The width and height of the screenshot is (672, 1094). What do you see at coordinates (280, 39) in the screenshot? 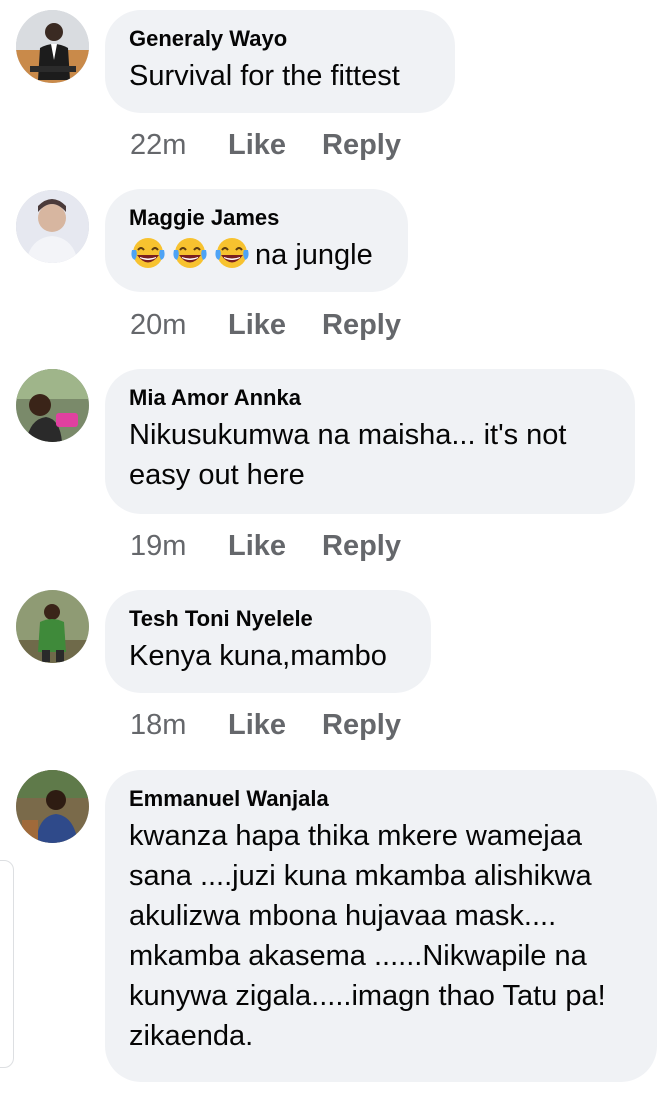
I see `comment-author: Generaly Wayo` at bounding box center [280, 39].